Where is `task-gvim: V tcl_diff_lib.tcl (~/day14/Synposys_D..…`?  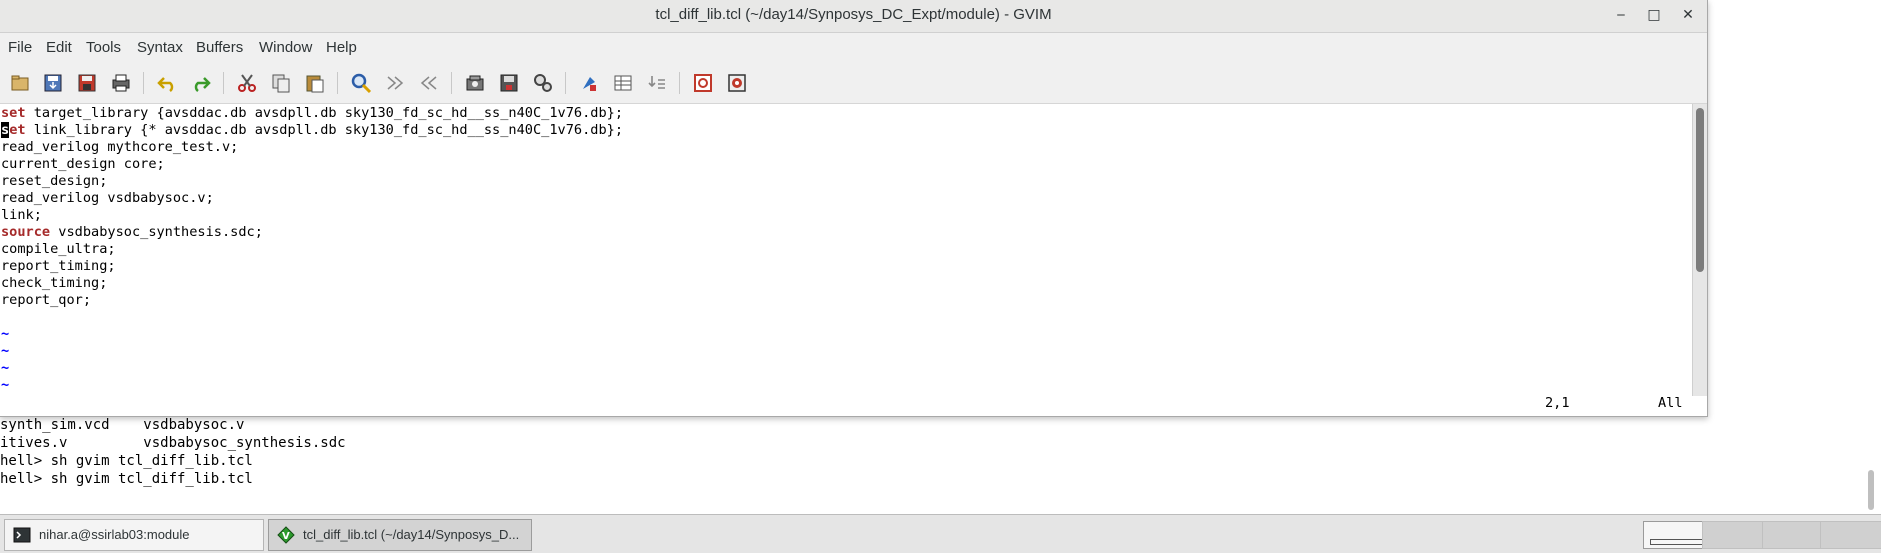
task-gvim: V tcl_diff_lib.tcl (~/day14/Synposys_D..… is located at coordinates (400, 535).